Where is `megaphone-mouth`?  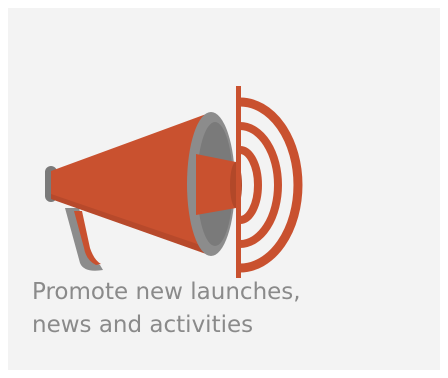
megaphone-mouth is located at coordinates (216, 184).